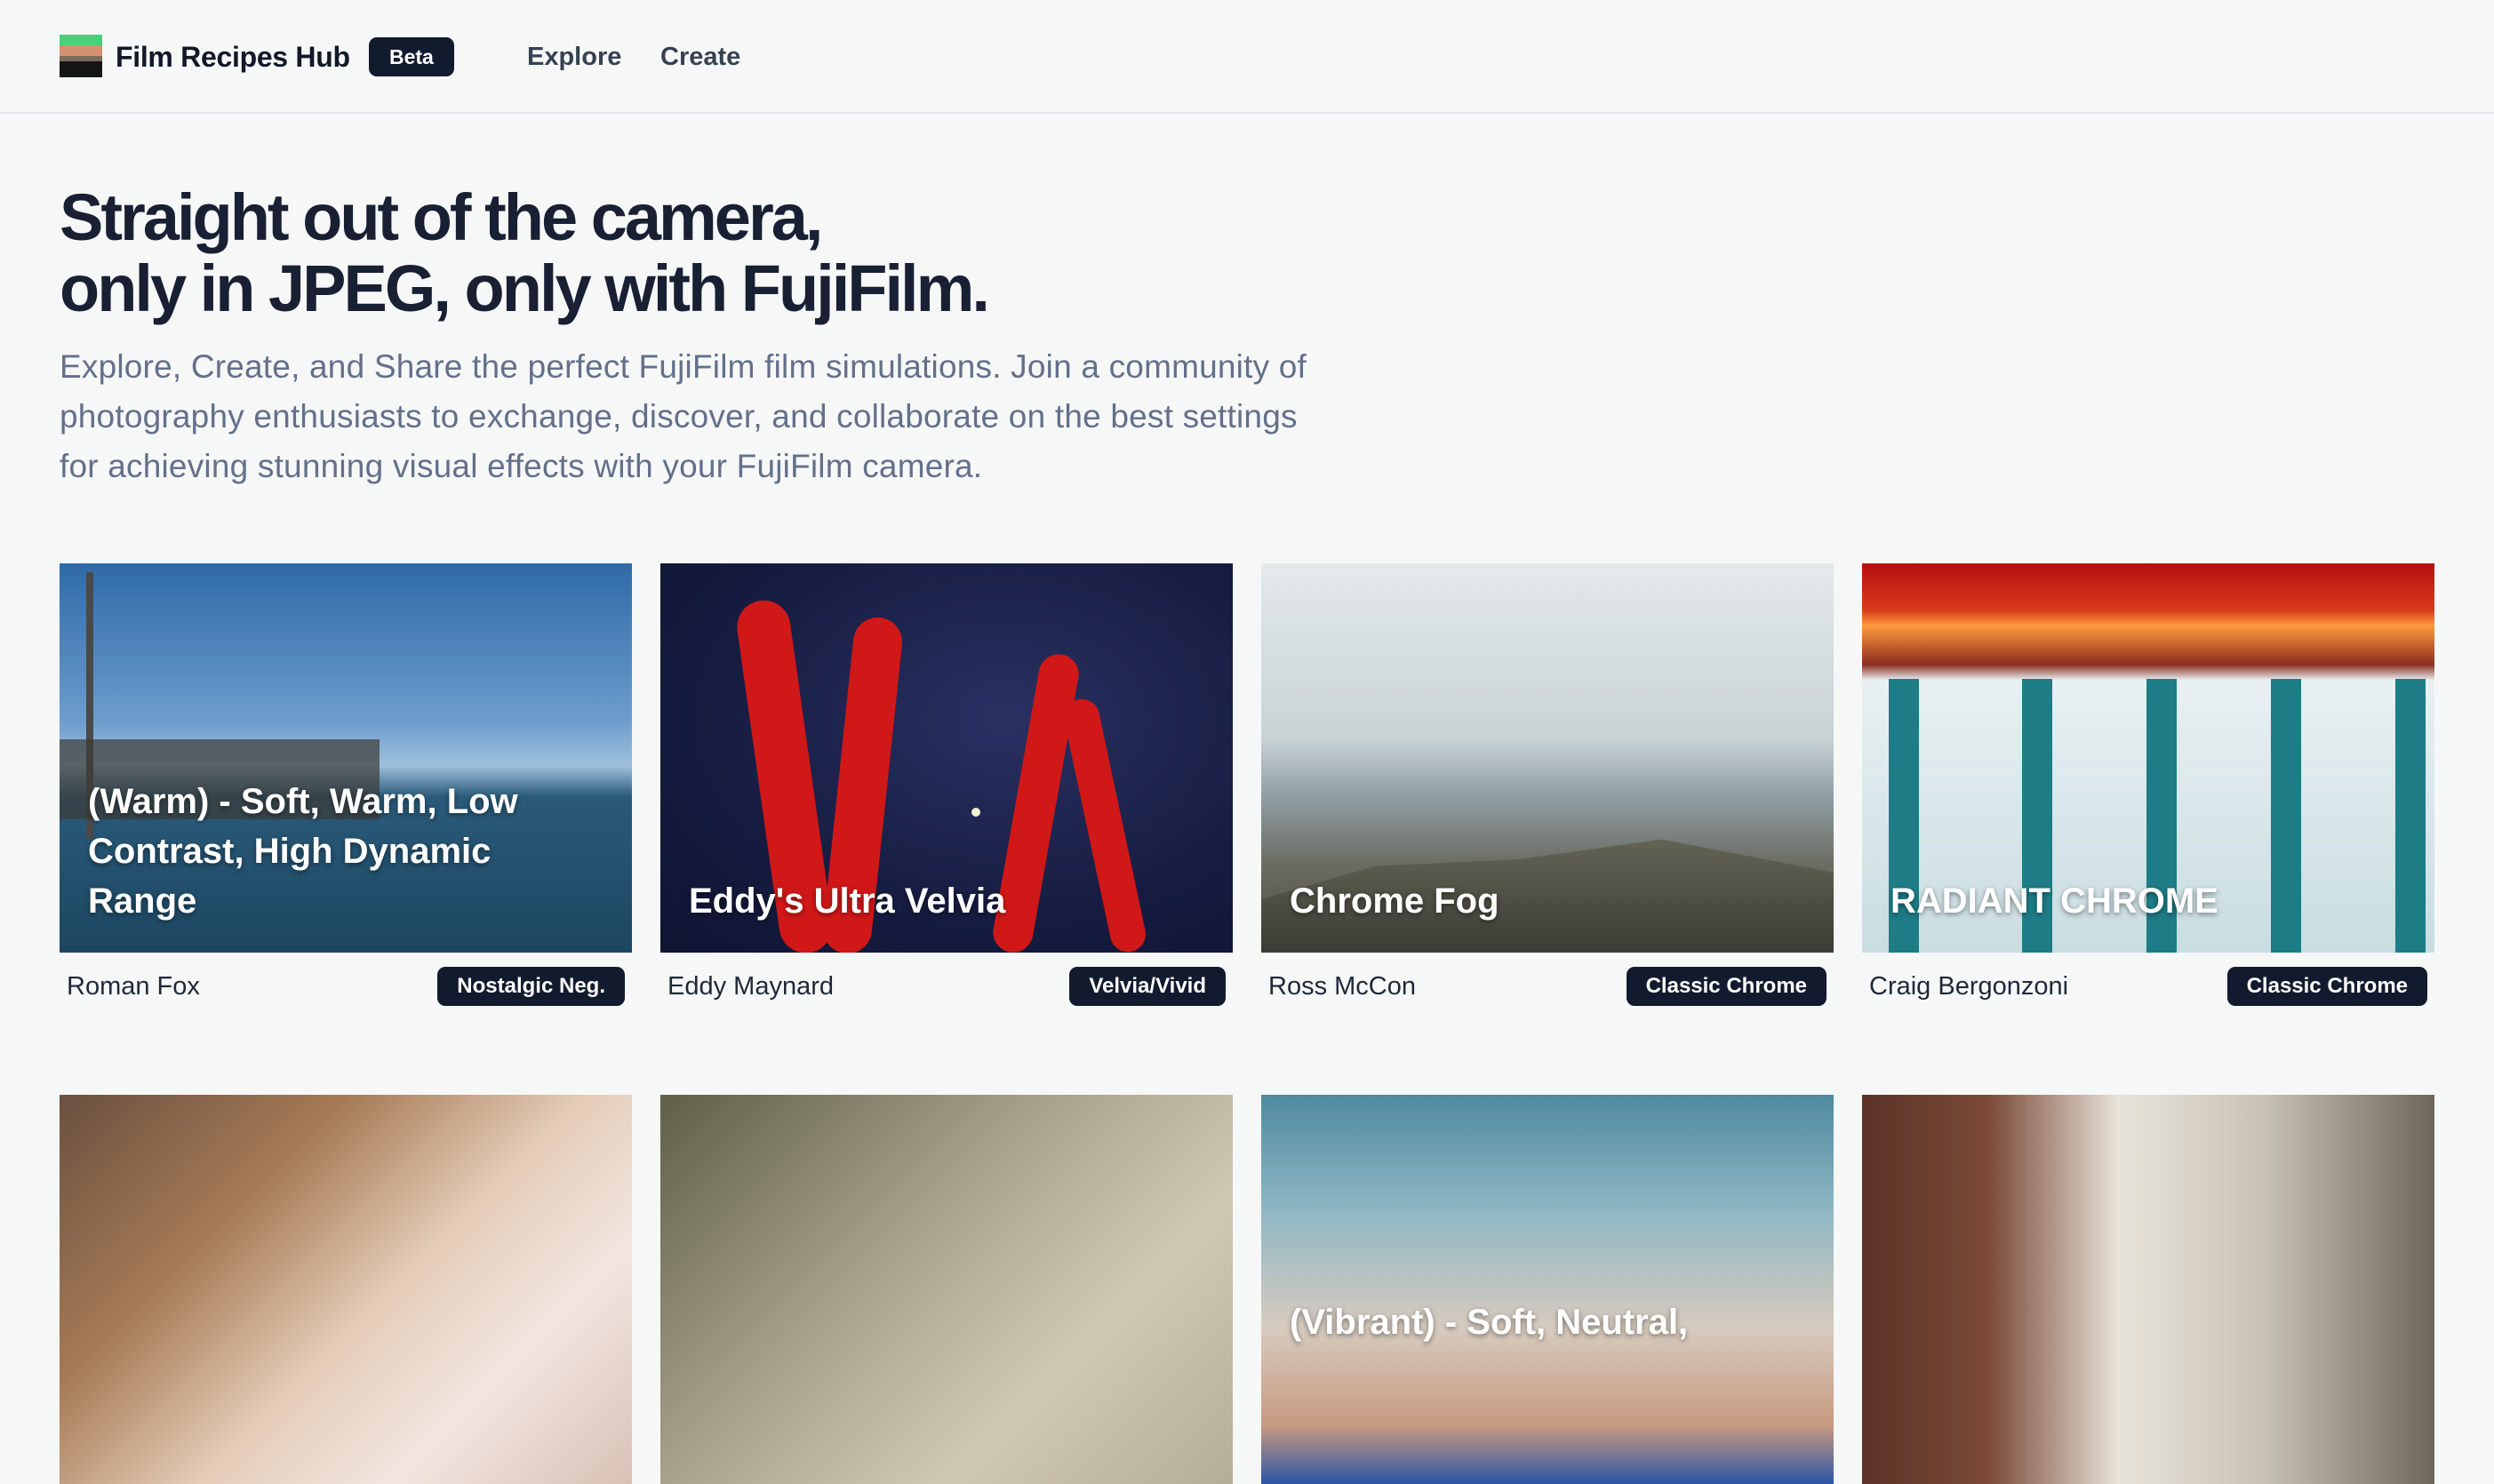 This screenshot has height=1484, width=2494. I want to click on recipe-thumbnail: (Vibrant) - Soft, Neutral,, so click(1548, 1289).